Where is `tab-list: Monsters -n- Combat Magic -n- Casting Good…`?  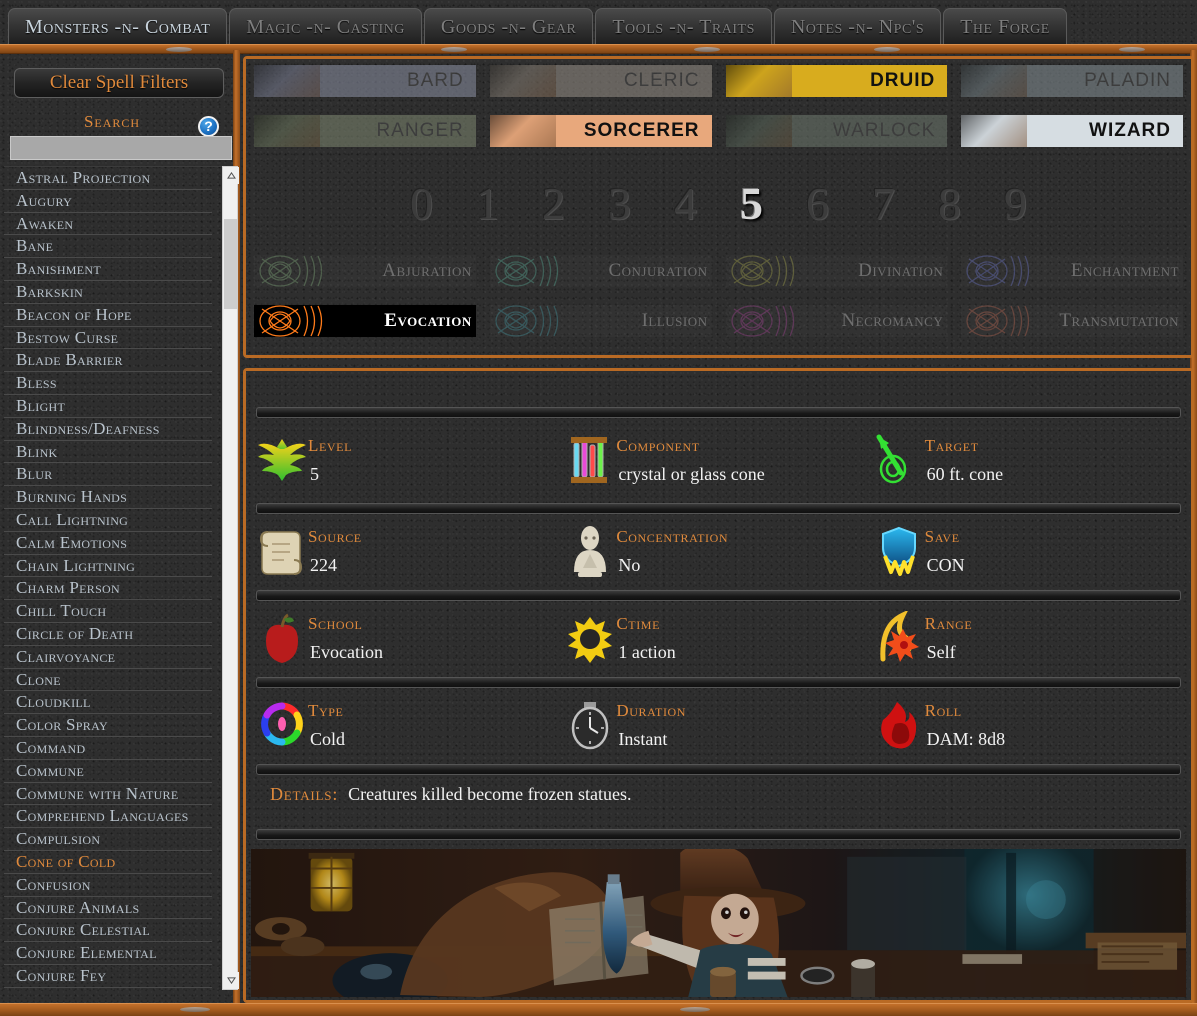 tab-list: Monsters -n- Combat Magic -n- Casting Good… is located at coordinates (537, 27).